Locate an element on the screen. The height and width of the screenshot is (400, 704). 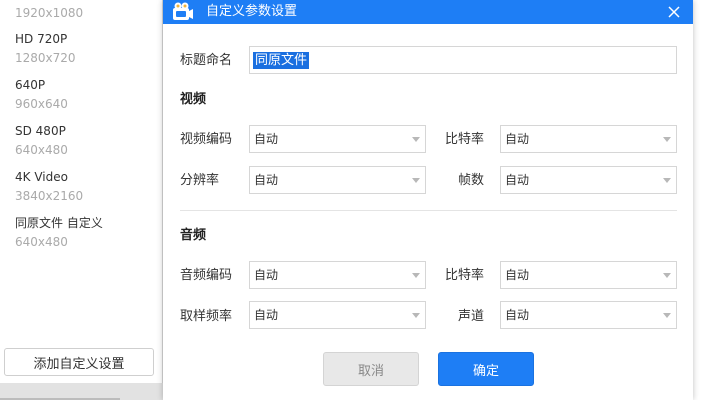
title-name-input: 同原文件 is located at coordinates (463, 60).